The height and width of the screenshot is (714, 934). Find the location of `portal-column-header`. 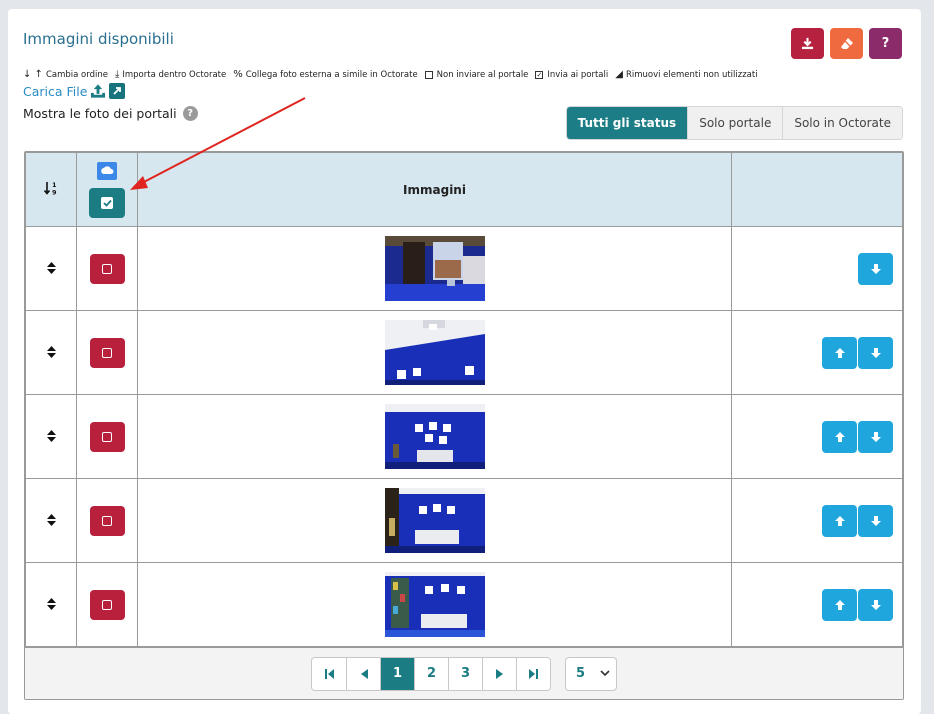

portal-column-header is located at coordinates (107, 189).